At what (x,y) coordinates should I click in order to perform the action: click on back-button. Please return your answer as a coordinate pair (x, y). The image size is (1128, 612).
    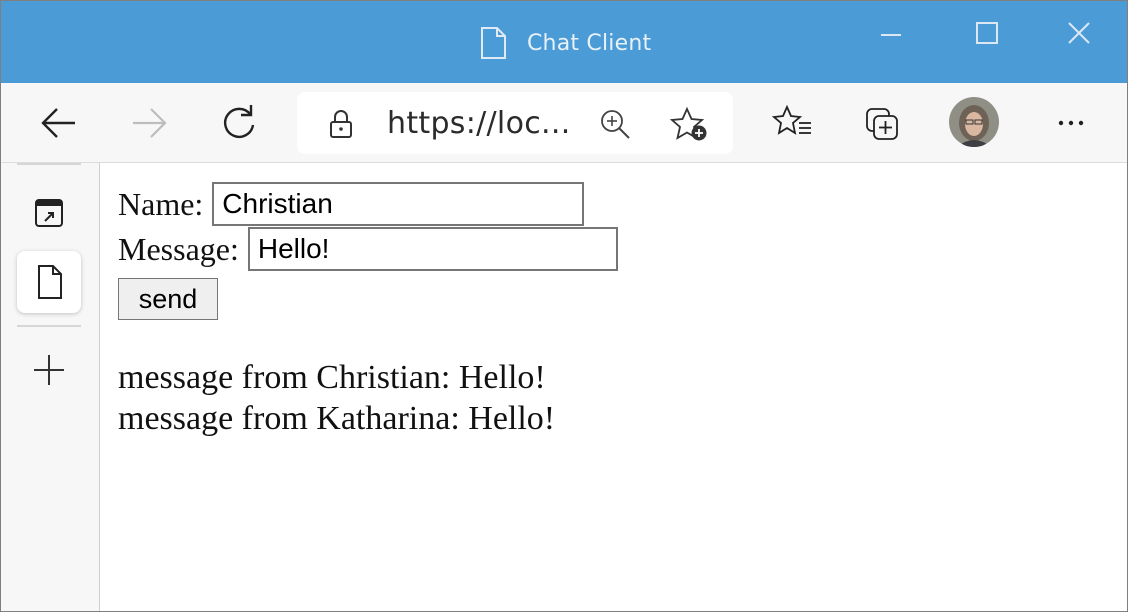
    Looking at the image, I should click on (59, 123).